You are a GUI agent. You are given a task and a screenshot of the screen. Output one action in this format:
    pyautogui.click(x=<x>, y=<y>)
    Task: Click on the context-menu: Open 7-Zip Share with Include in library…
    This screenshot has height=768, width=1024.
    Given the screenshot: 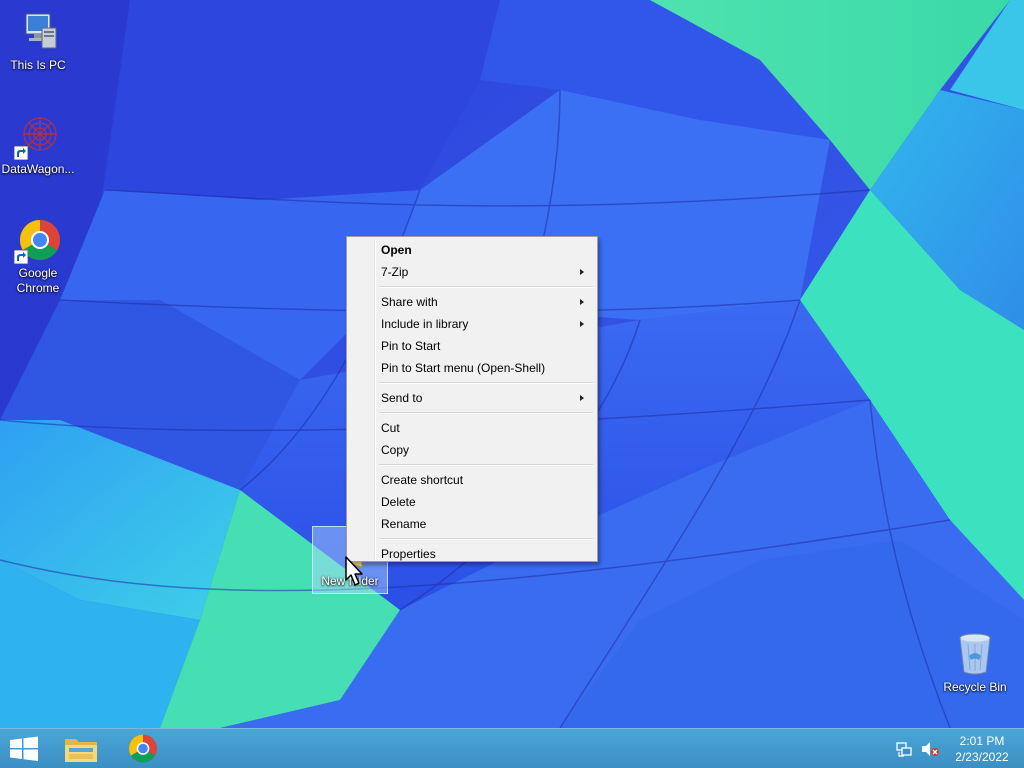 What is the action you would take?
    pyautogui.click(x=472, y=399)
    